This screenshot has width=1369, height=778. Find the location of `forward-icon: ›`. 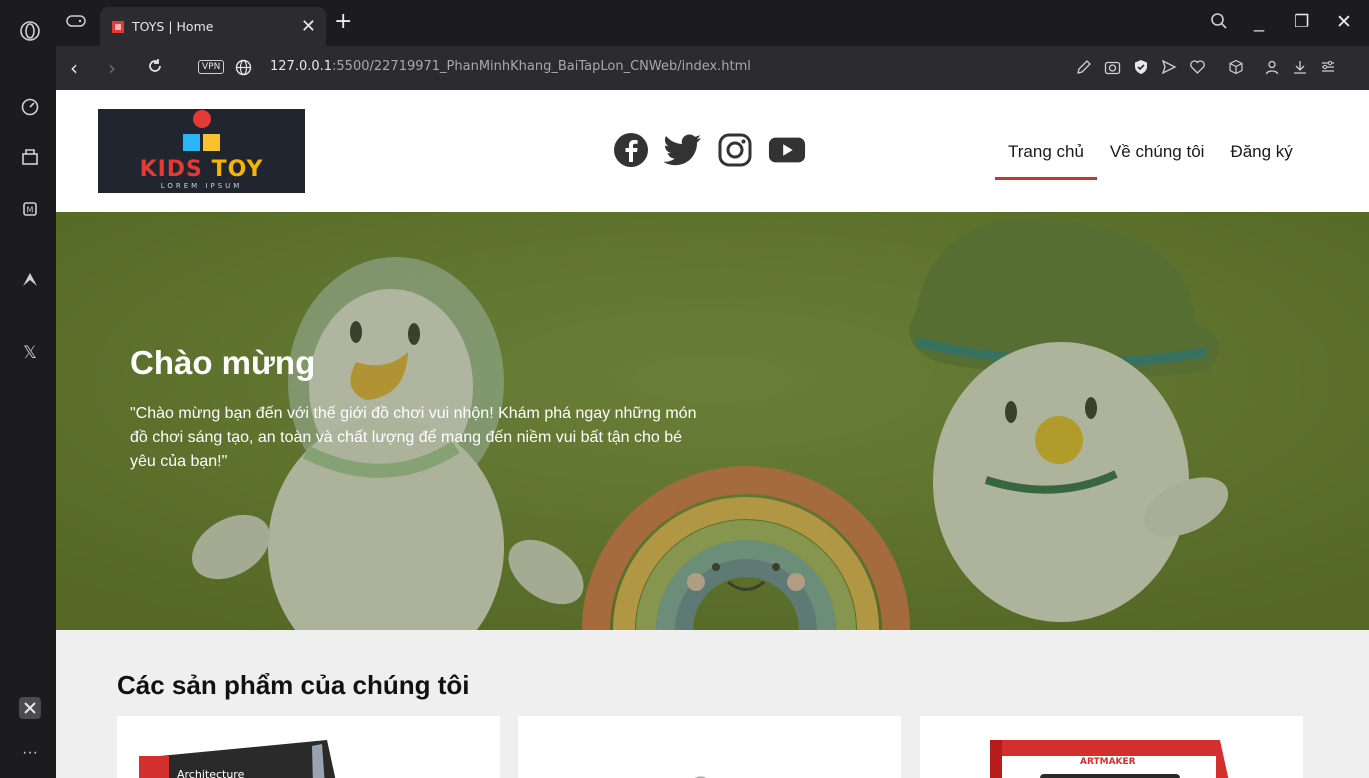

forward-icon: › is located at coordinates (112, 68).